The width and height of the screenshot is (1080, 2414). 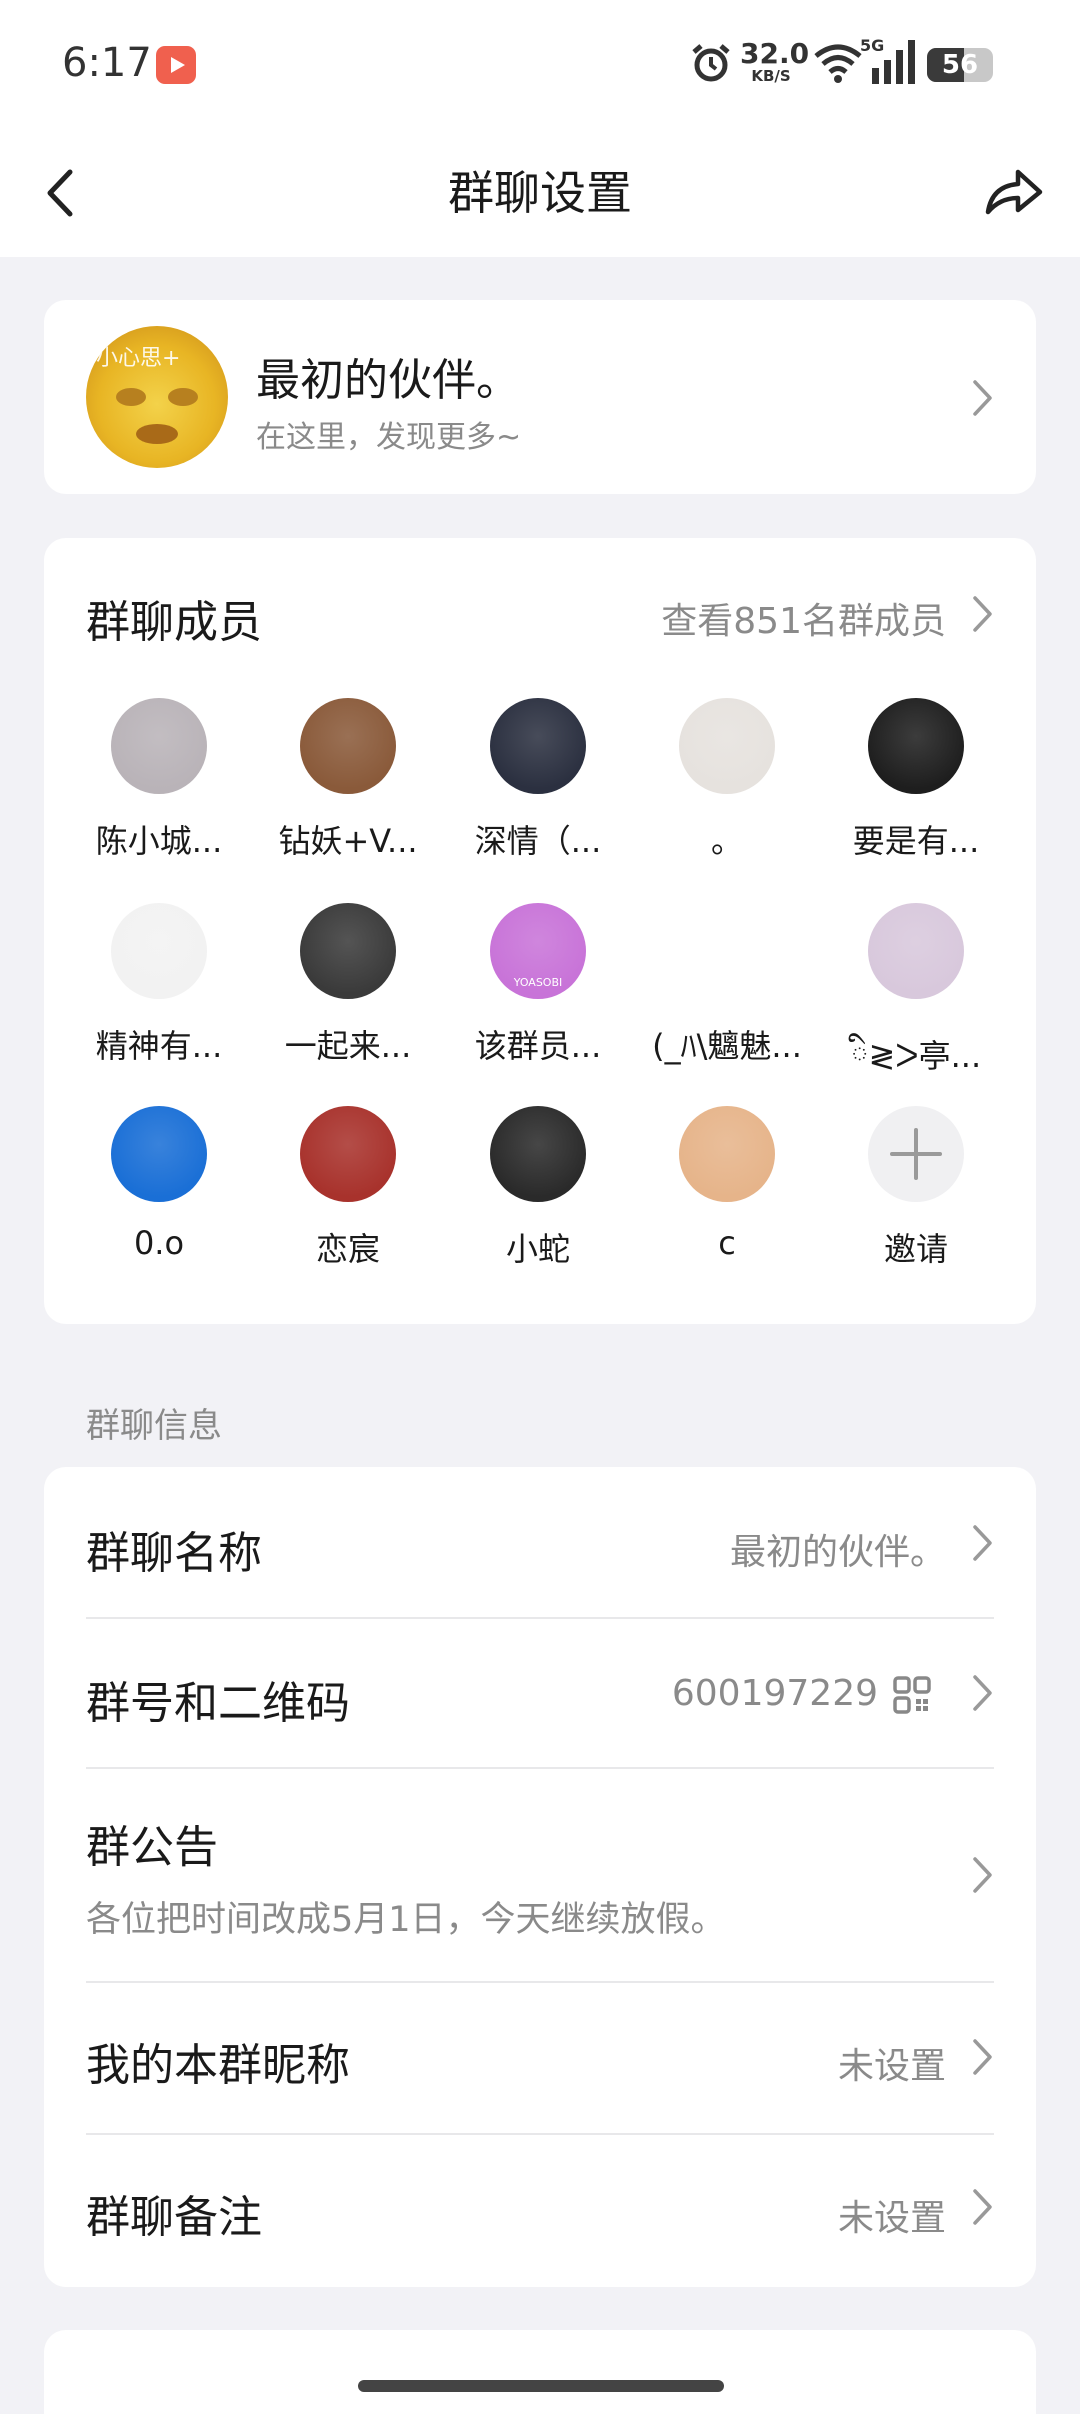 What do you see at coordinates (540, 2372) in the screenshot?
I see `next-settings-card` at bounding box center [540, 2372].